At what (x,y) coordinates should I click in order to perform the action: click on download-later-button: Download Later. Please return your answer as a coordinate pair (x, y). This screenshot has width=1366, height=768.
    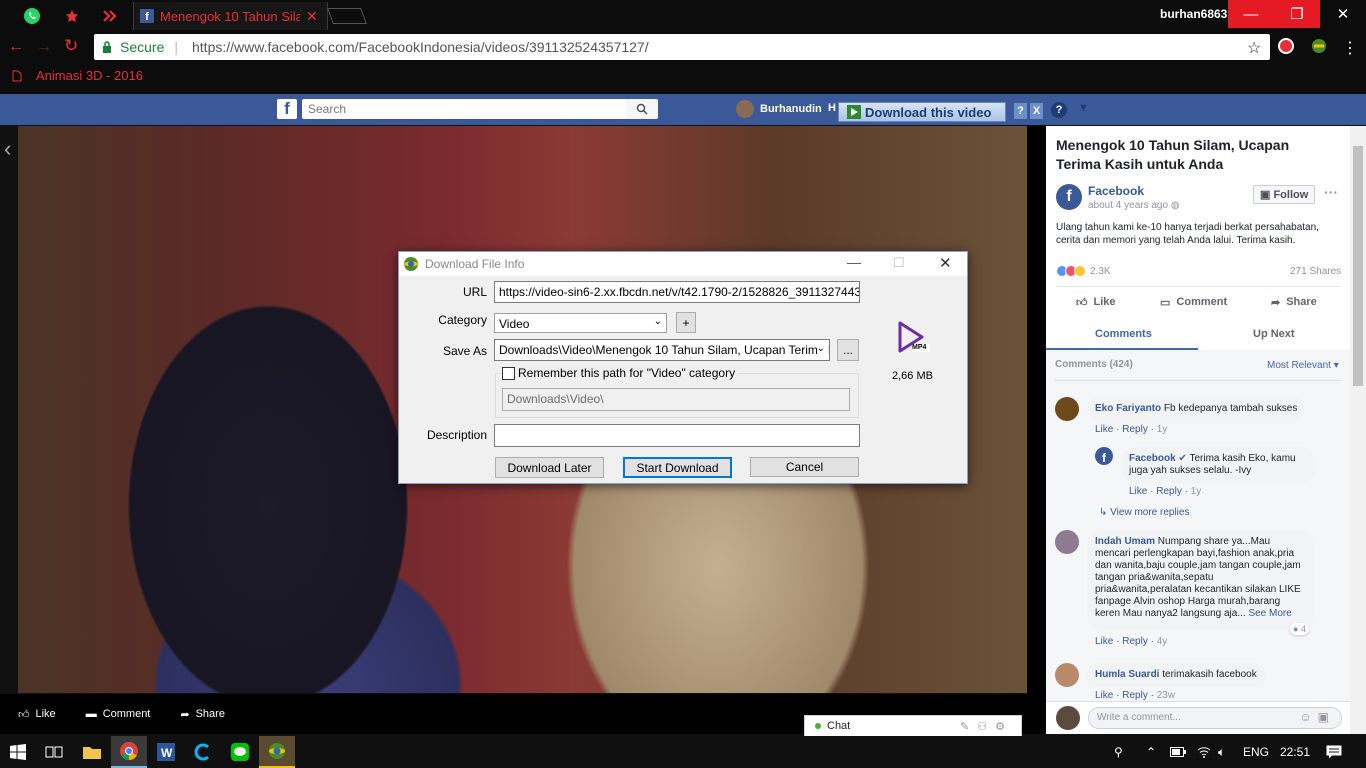
    Looking at the image, I should click on (549, 467).